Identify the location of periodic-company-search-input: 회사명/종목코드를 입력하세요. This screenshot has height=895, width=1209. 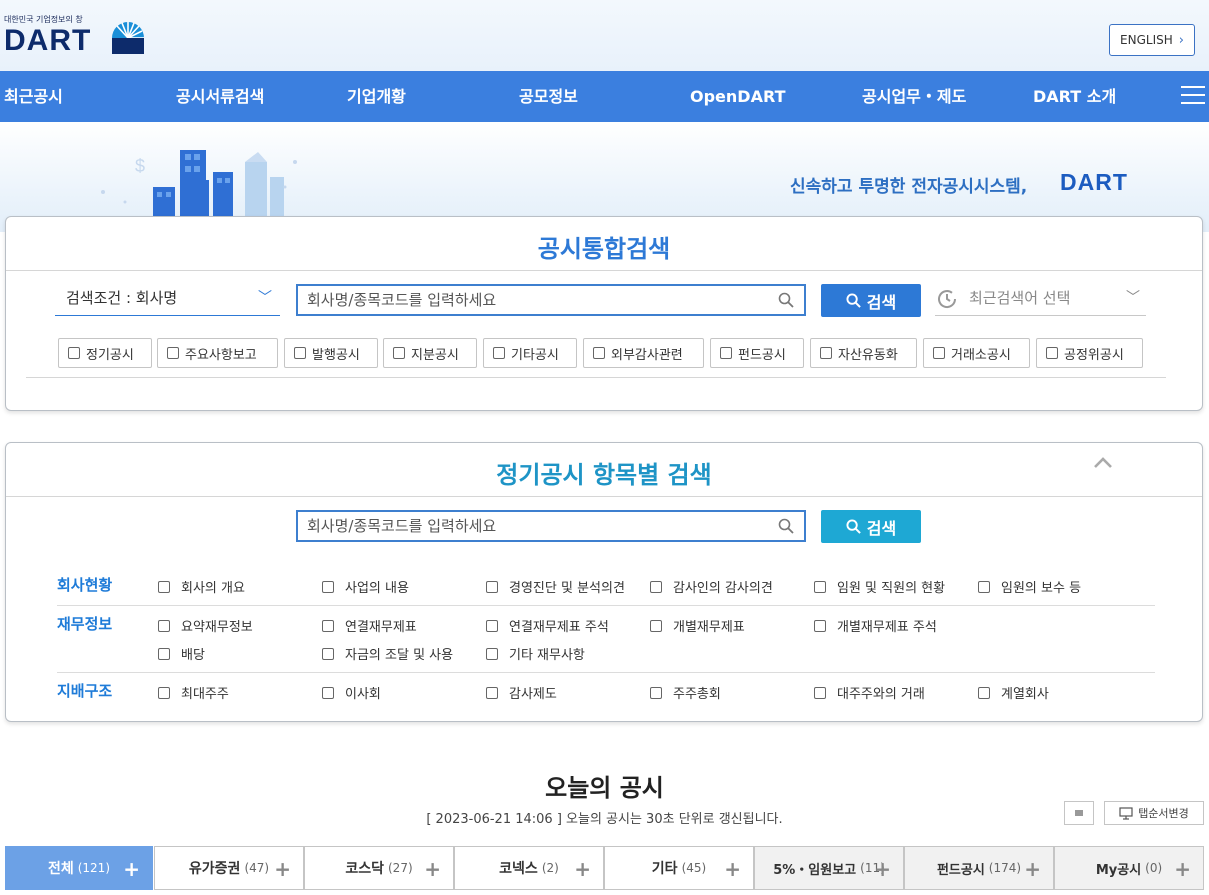
(551, 526).